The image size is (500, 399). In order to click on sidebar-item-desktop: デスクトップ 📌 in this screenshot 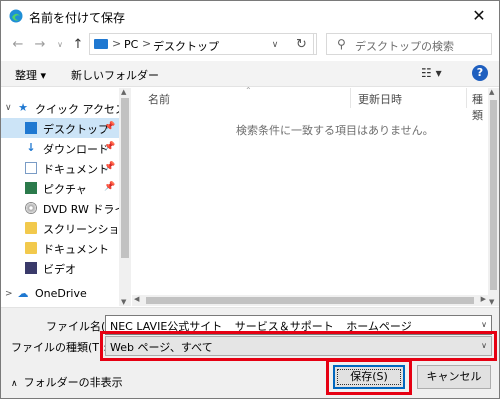, I will do `click(60, 128)`.